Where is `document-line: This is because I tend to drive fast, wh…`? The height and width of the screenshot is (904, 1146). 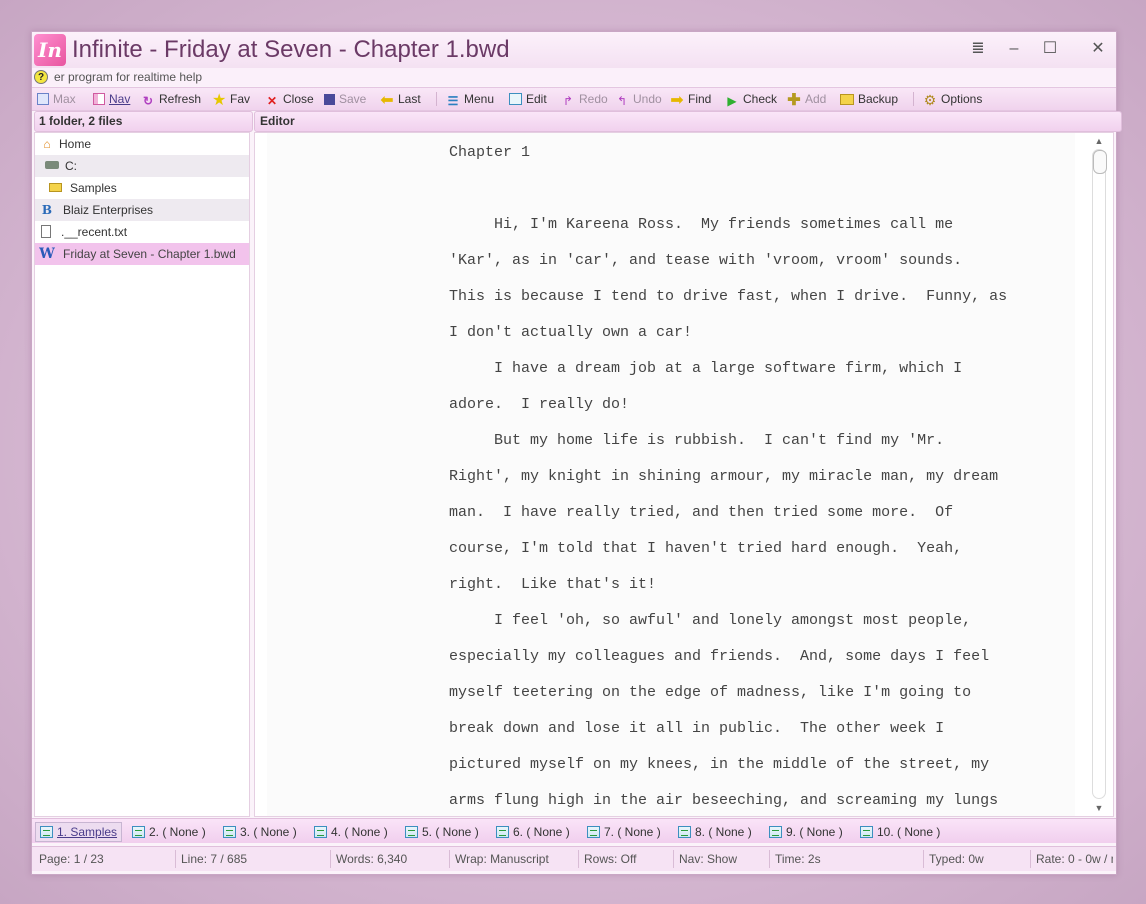 document-line: This is because I tend to drive fast, wh… is located at coordinates (728, 297).